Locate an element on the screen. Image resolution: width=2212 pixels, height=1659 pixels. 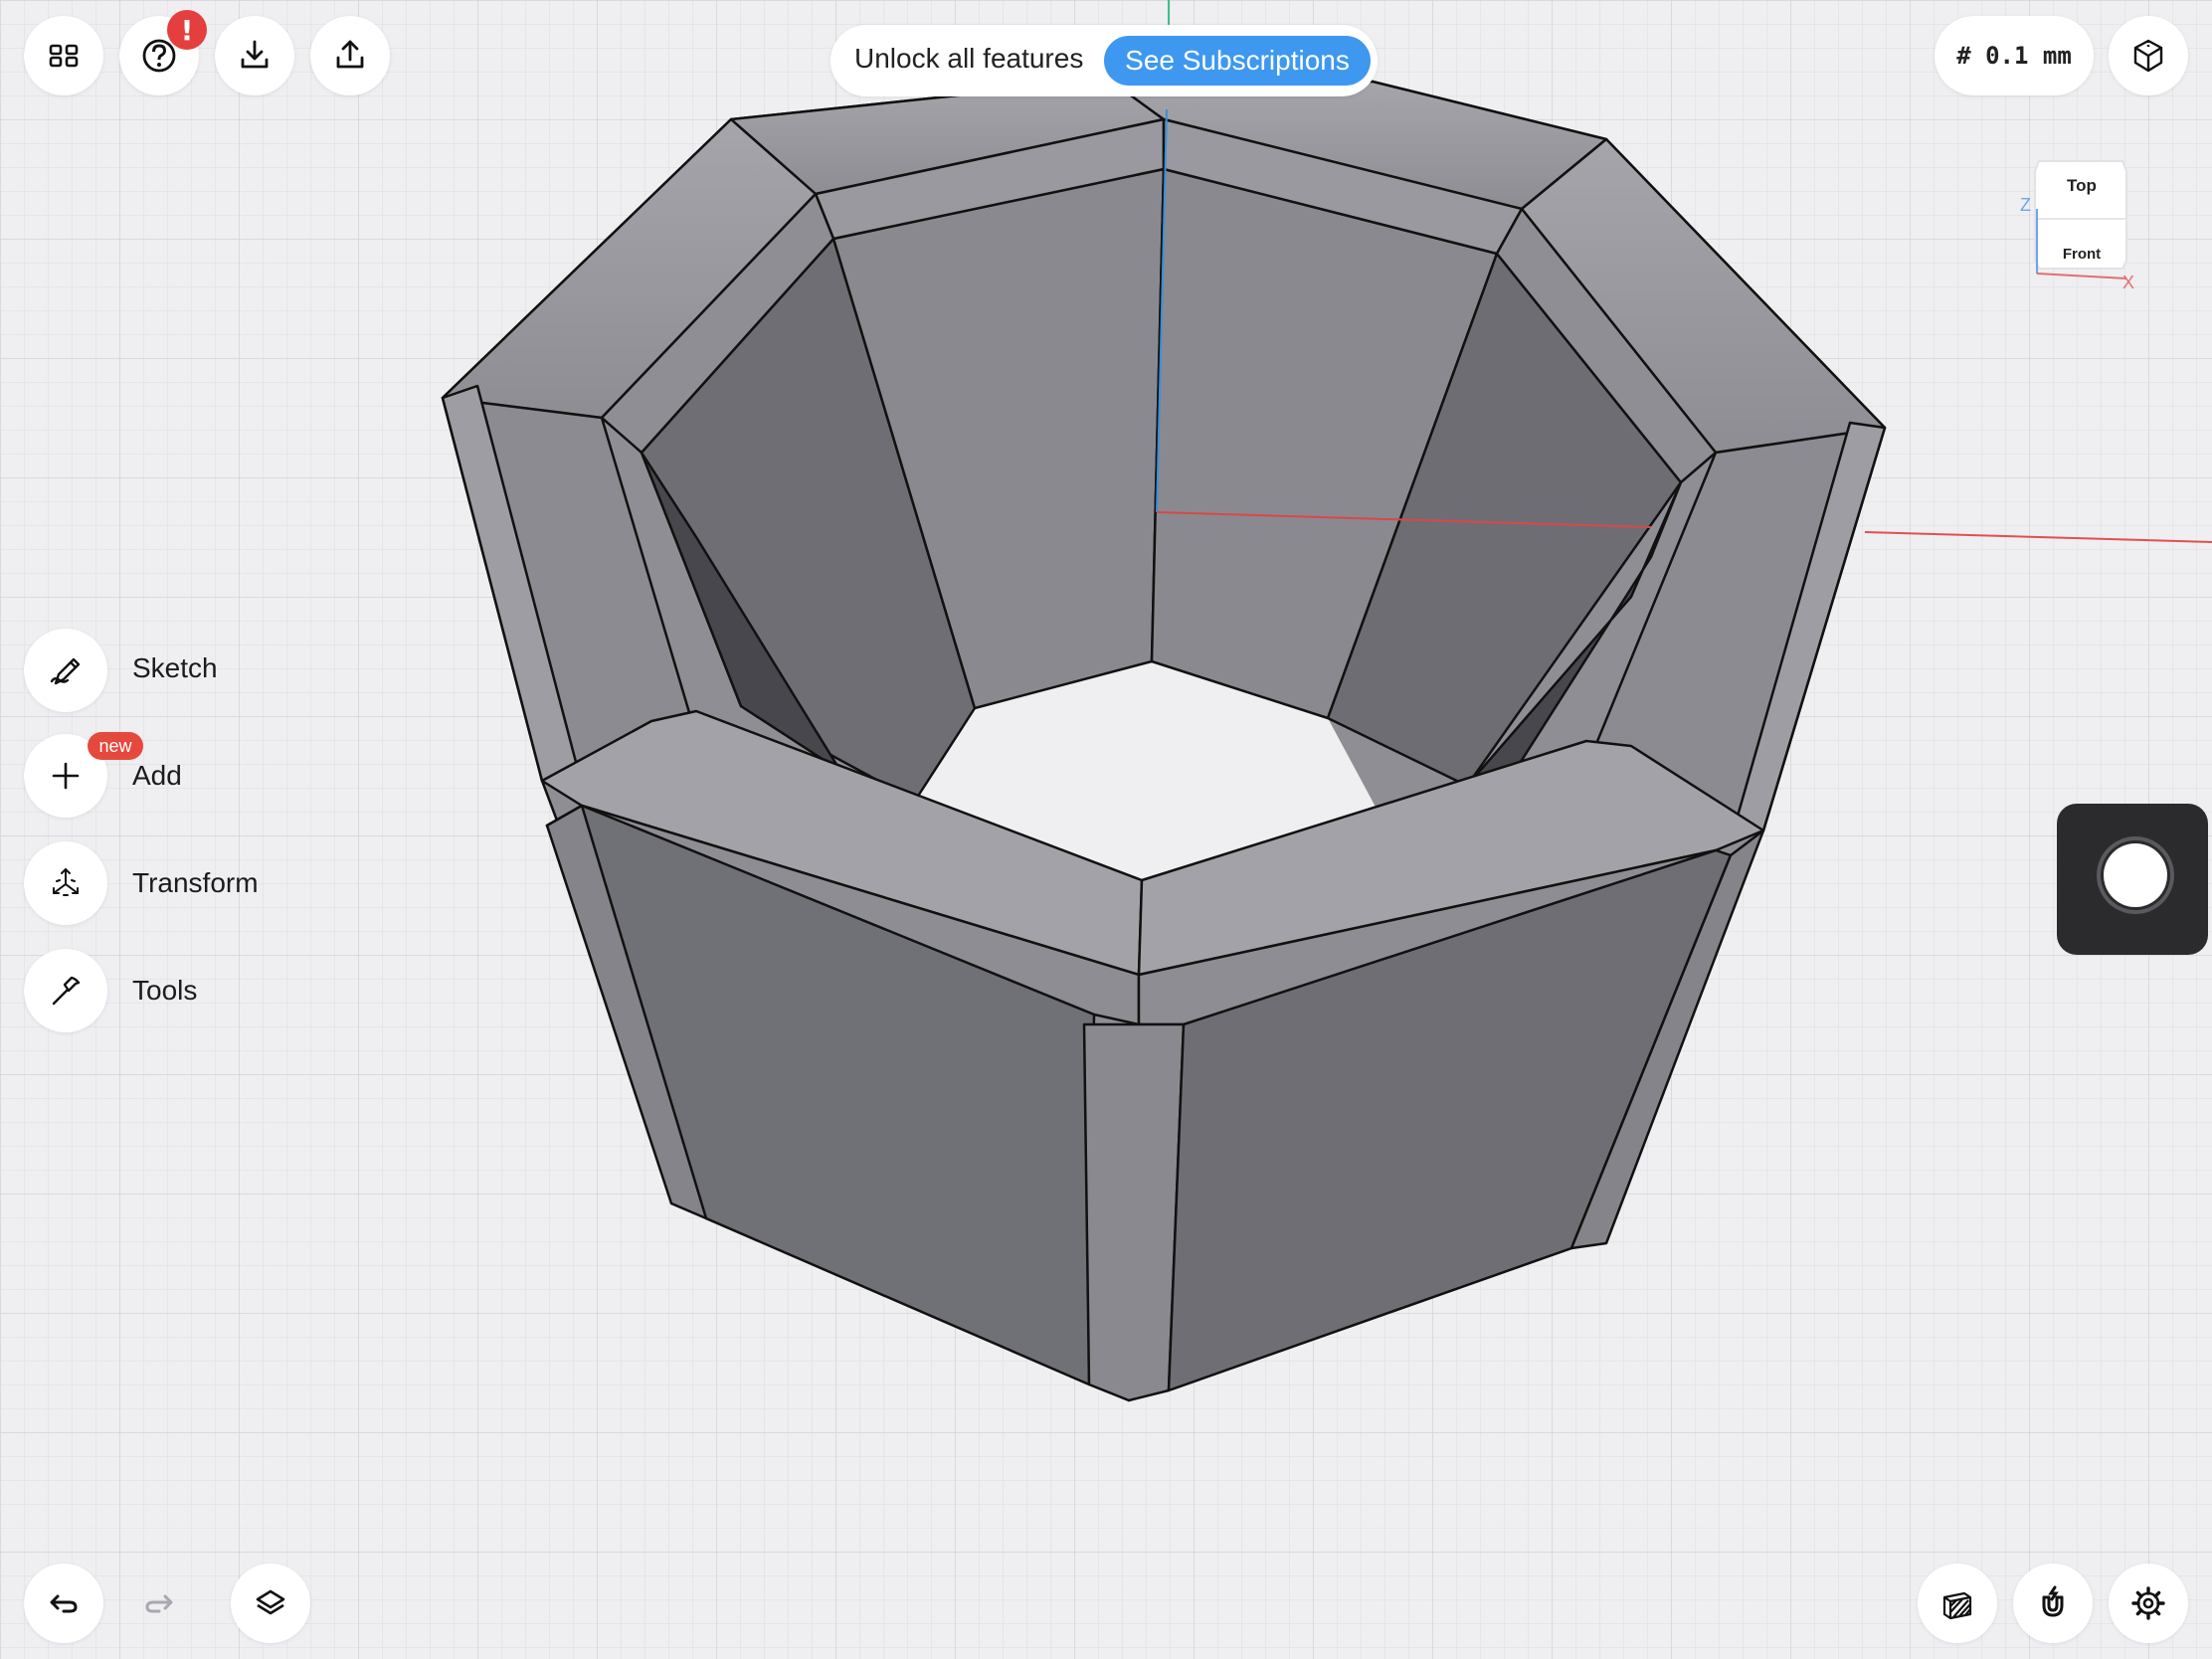
subscription-banner: Unlock all features See Subscriptions is located at coordinates (1104, 60).